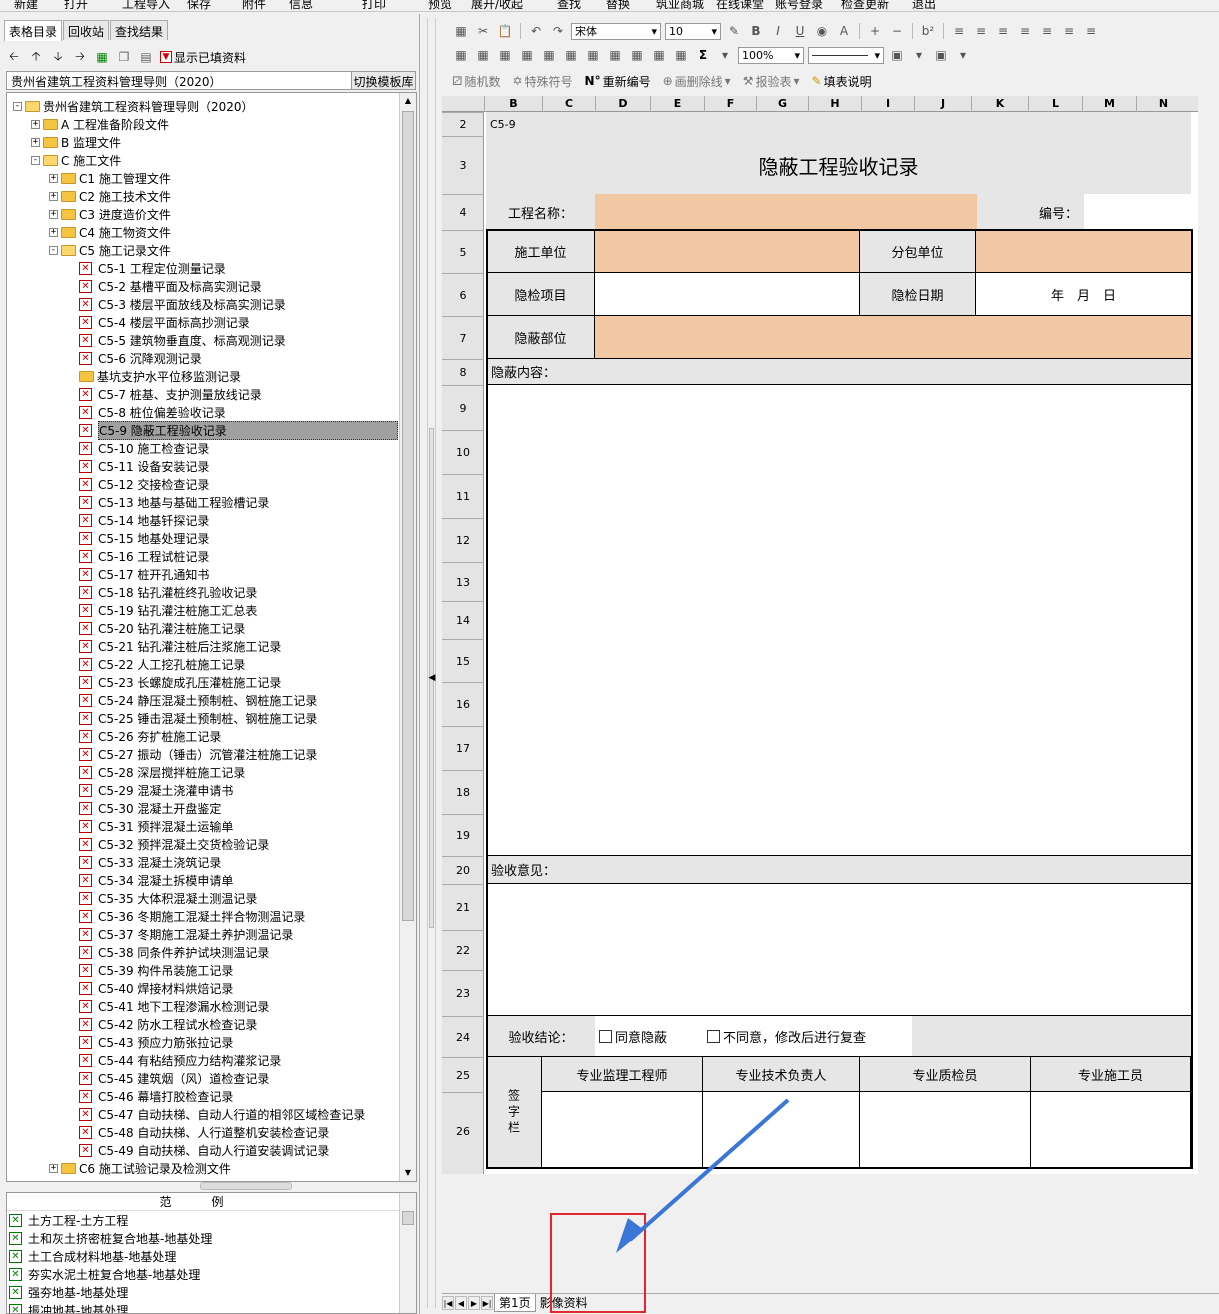  Describe the element at coordinates (842, 81) in the screenshot. I see `fill-instructions-button: ✎ 填表说明` at that location.